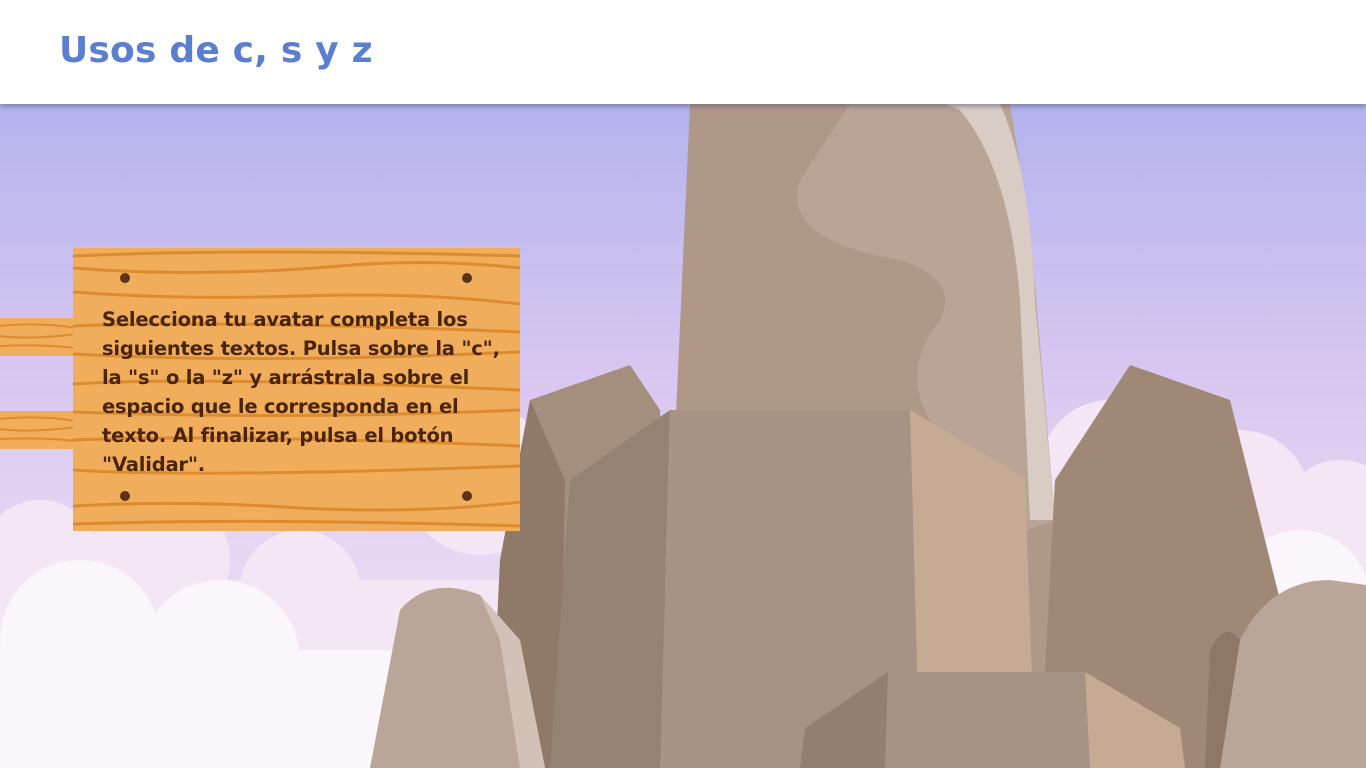  I want to click on page-title: Usos de c, s y z, so click(216, 50).